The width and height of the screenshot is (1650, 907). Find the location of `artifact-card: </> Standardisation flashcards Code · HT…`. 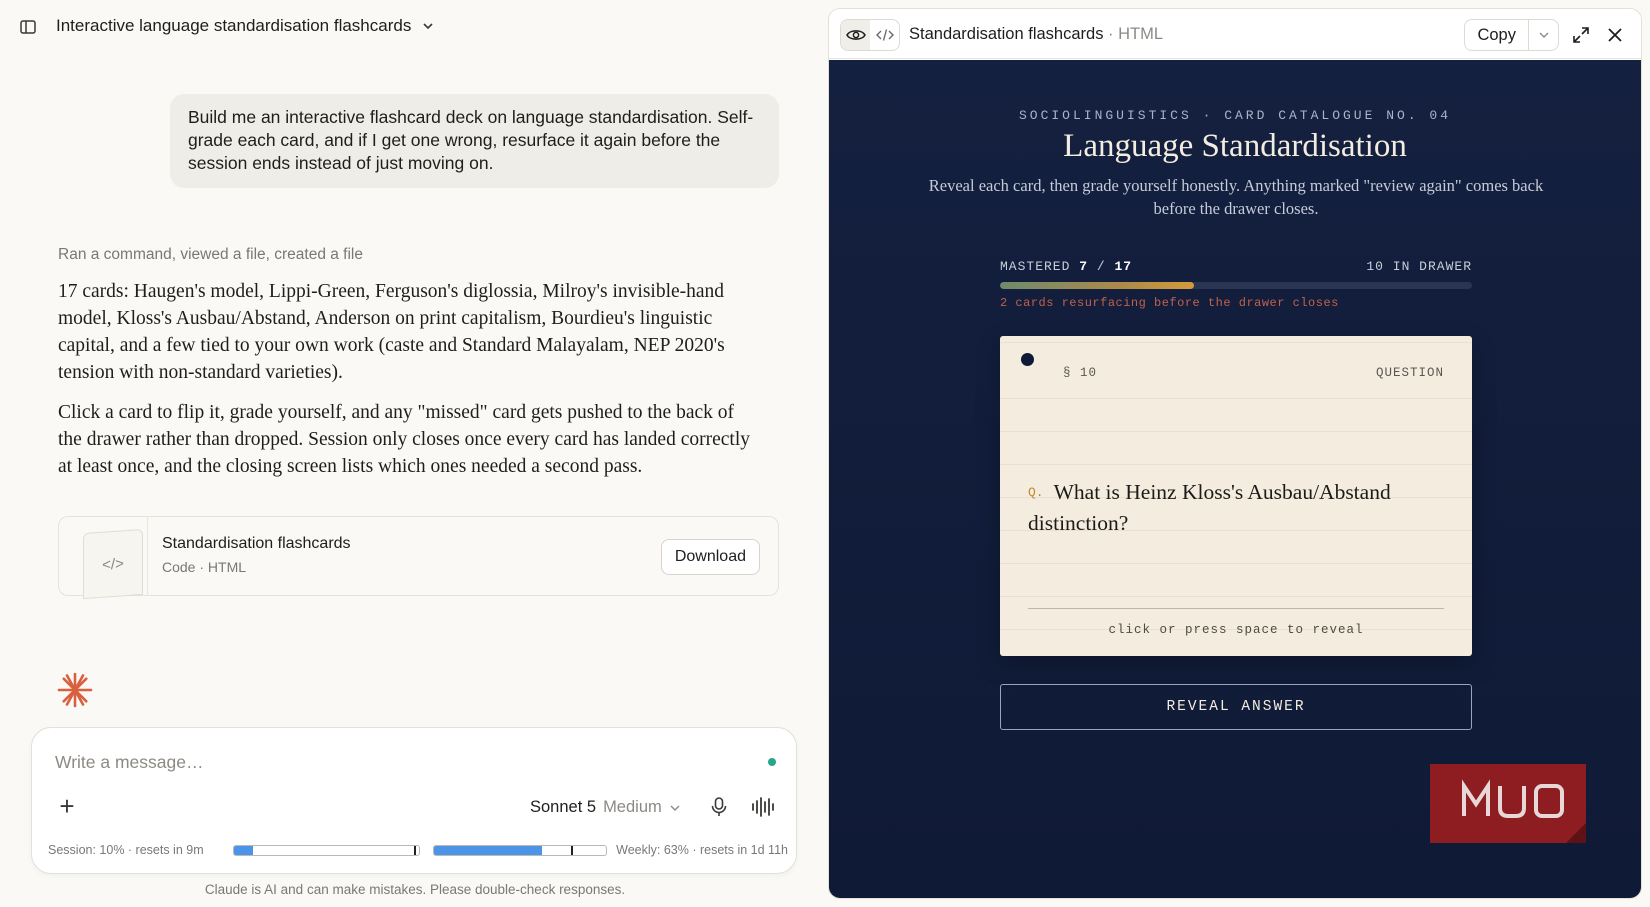

artifact-card: </> Standardisation flashcards Code · HT… is located at coordinates (418, 558).